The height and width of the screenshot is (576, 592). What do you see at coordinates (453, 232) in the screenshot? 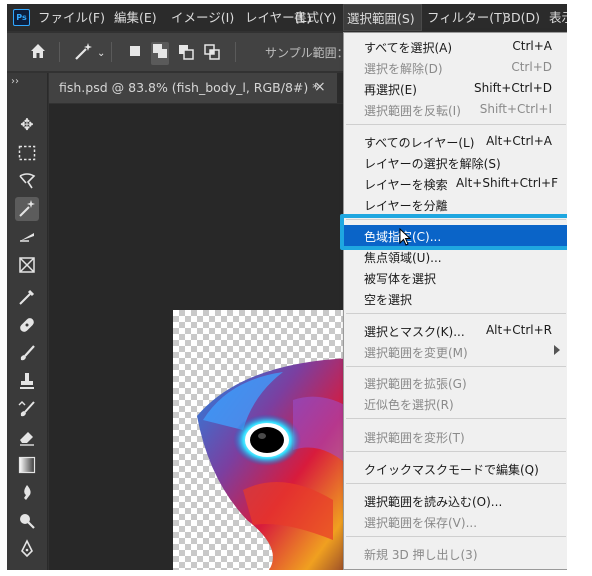
I see `highlight-callout-box` at bounding box center [453, 232].